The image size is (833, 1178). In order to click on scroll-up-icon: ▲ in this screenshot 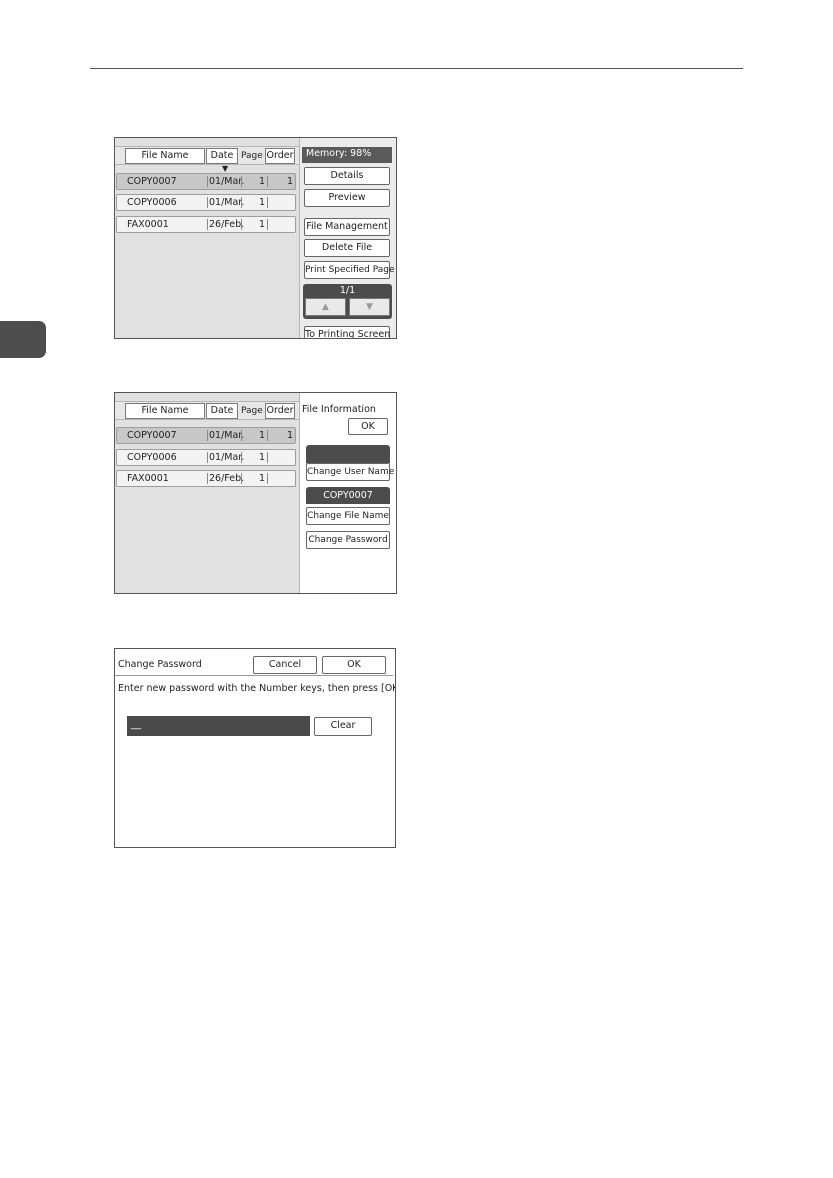, I will do `click(325, 307)`.